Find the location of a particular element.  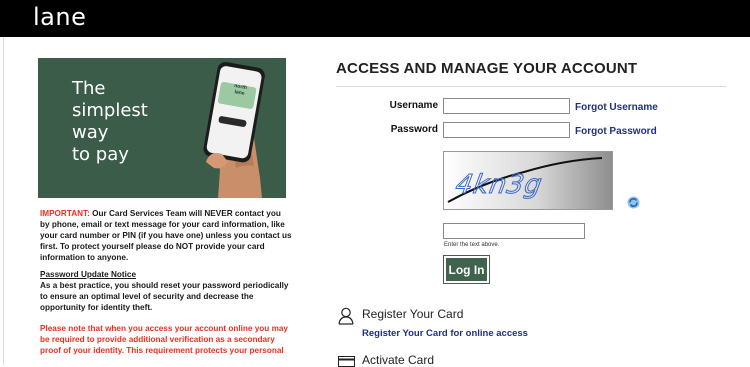

user-icon is located at coordinates (346, 316).